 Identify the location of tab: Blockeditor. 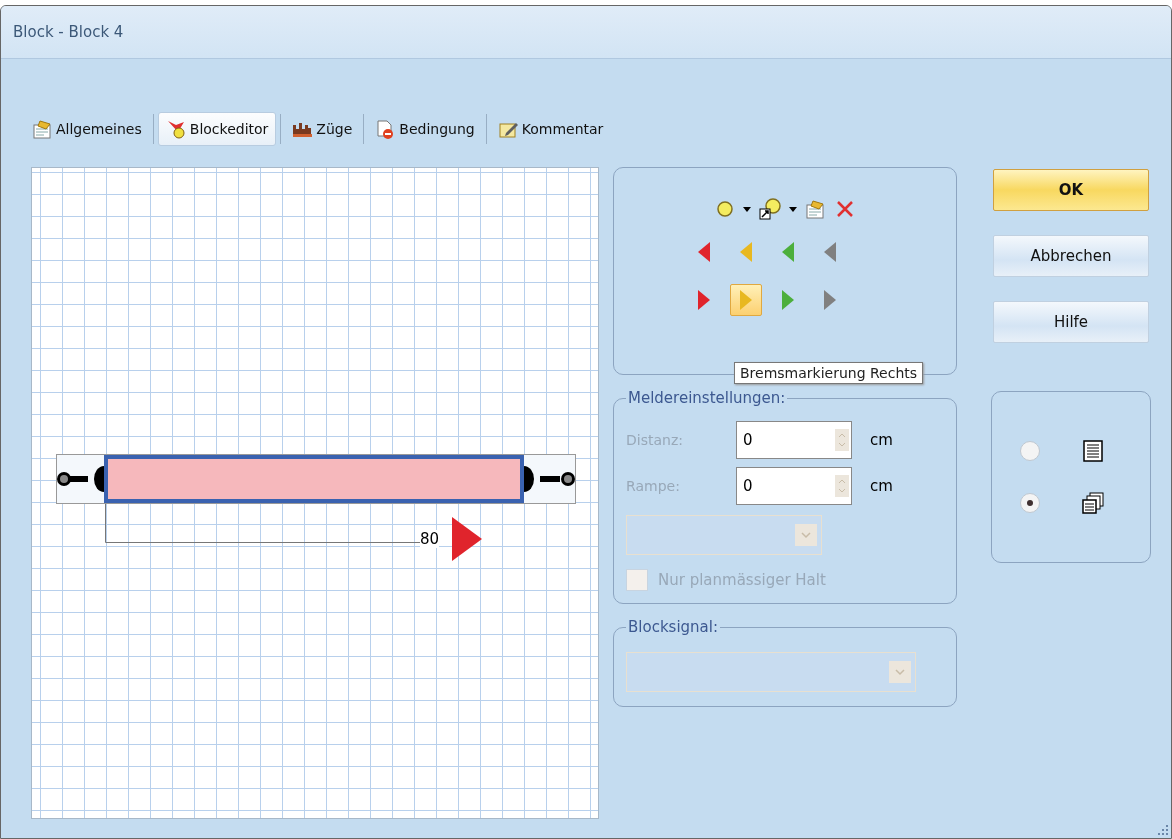
(217, 129).